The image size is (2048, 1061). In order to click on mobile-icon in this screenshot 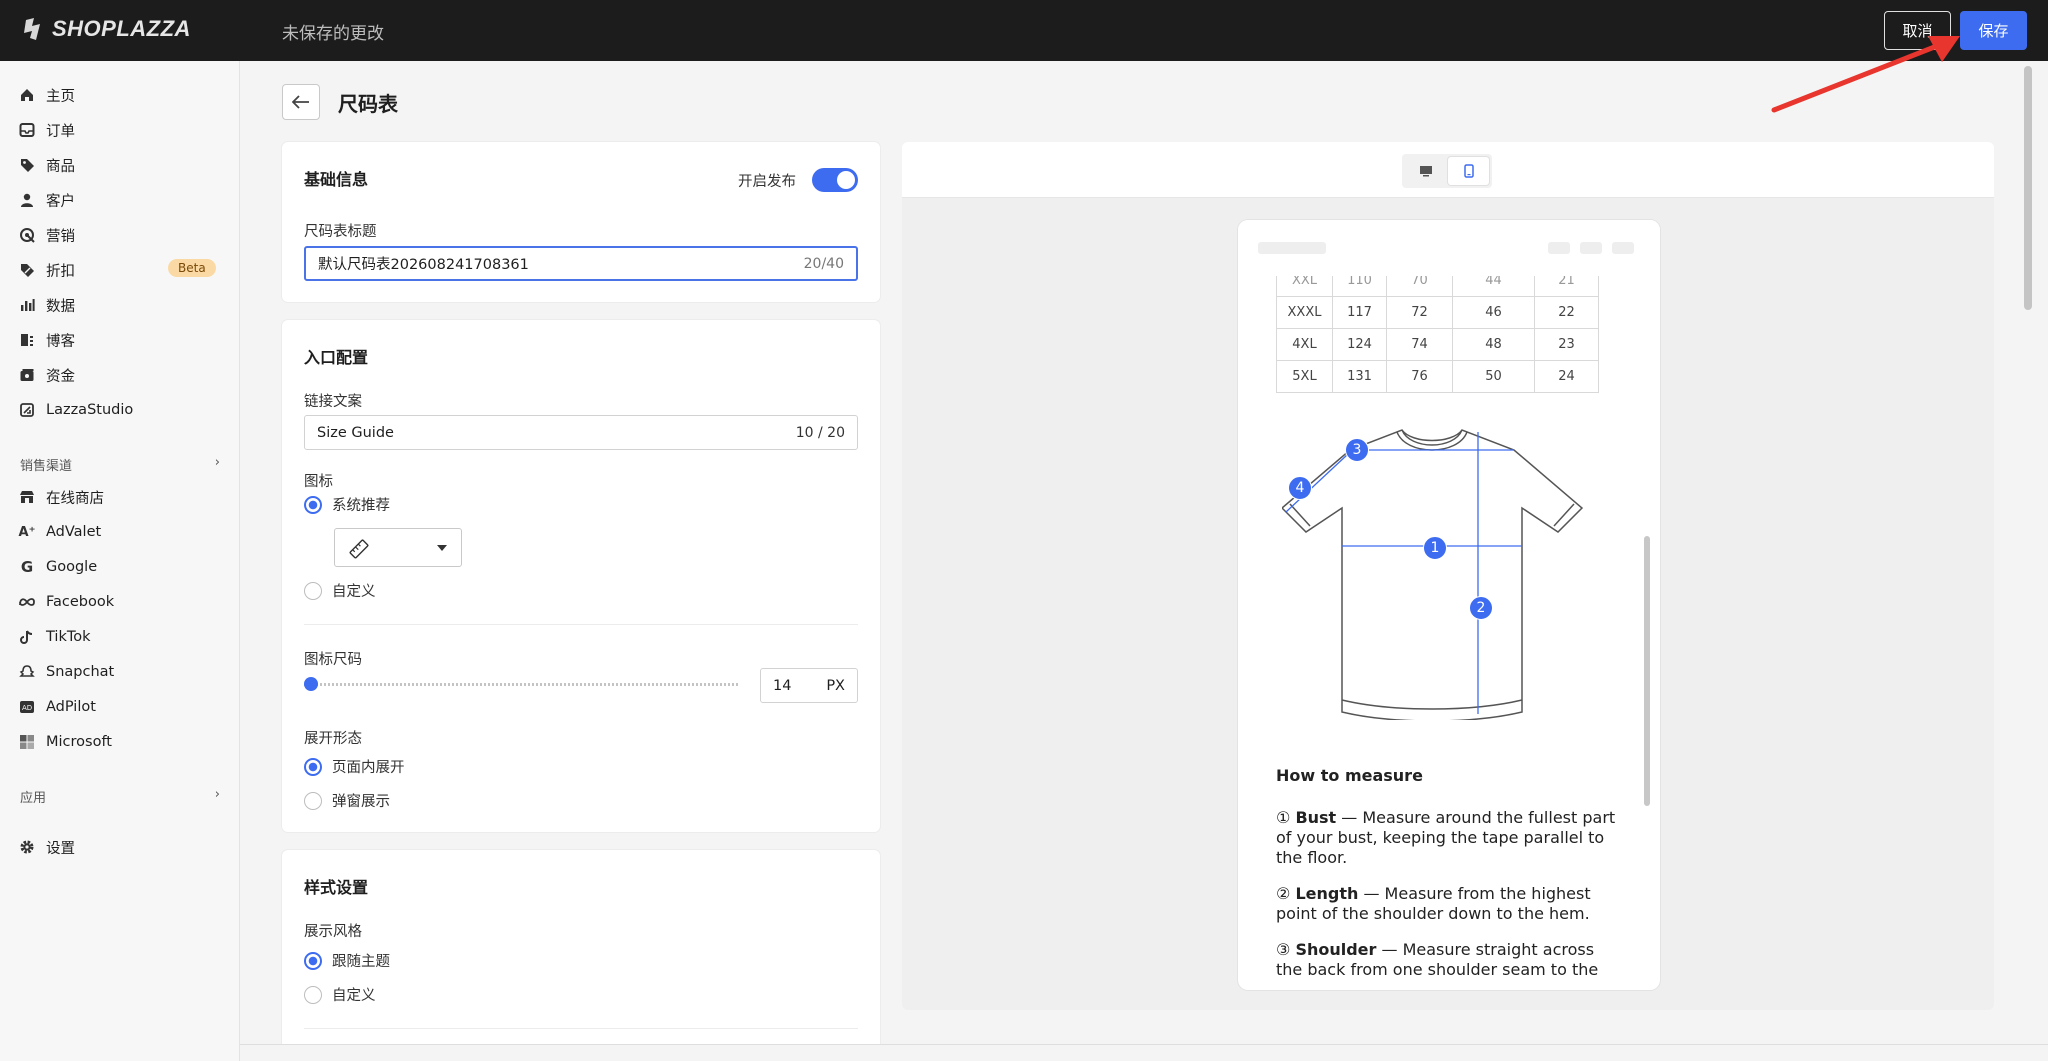, I will do `click(1468, 171)`.